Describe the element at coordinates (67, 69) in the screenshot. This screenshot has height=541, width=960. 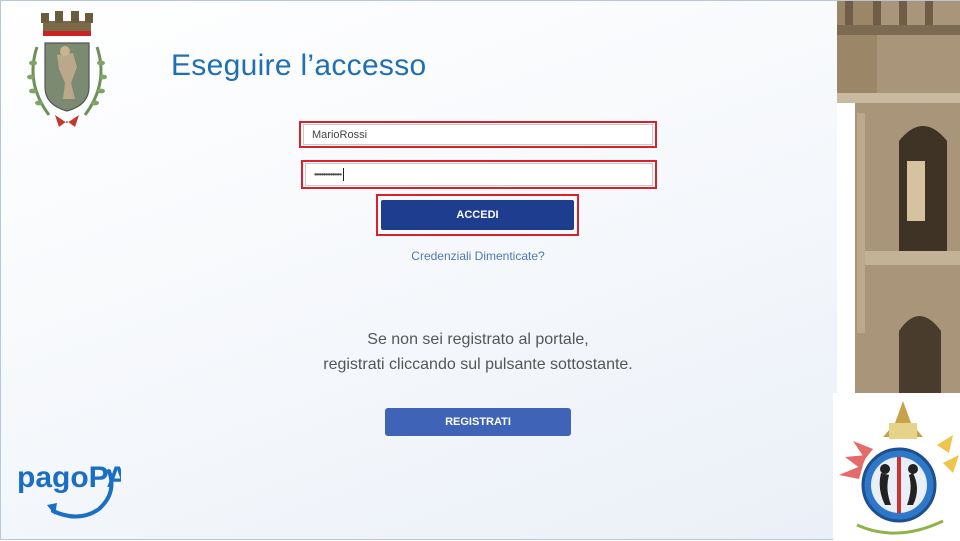
I see `municipal-crest-icon` at that location.